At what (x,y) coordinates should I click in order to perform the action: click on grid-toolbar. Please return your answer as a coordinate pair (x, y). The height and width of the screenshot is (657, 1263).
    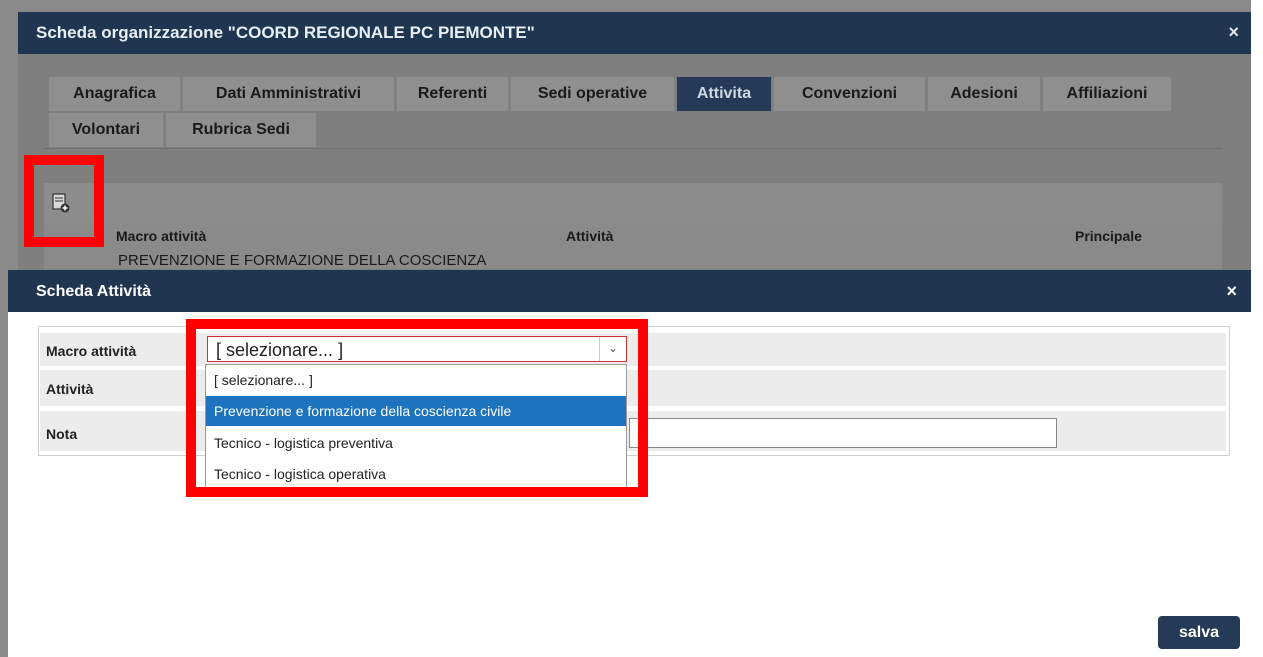
    Looking at the image, I should click on (633, 203).